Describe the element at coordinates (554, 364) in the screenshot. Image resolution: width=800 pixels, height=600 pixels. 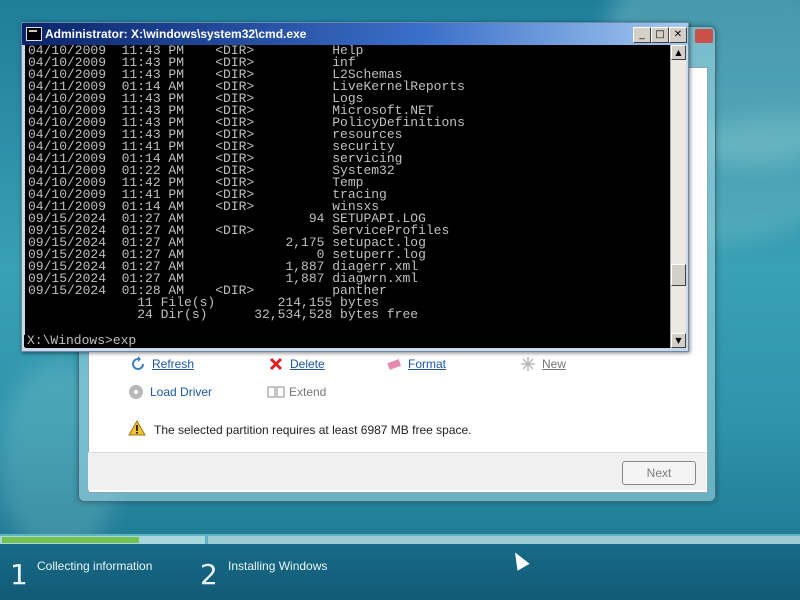
I see `new-label: New` at that location.